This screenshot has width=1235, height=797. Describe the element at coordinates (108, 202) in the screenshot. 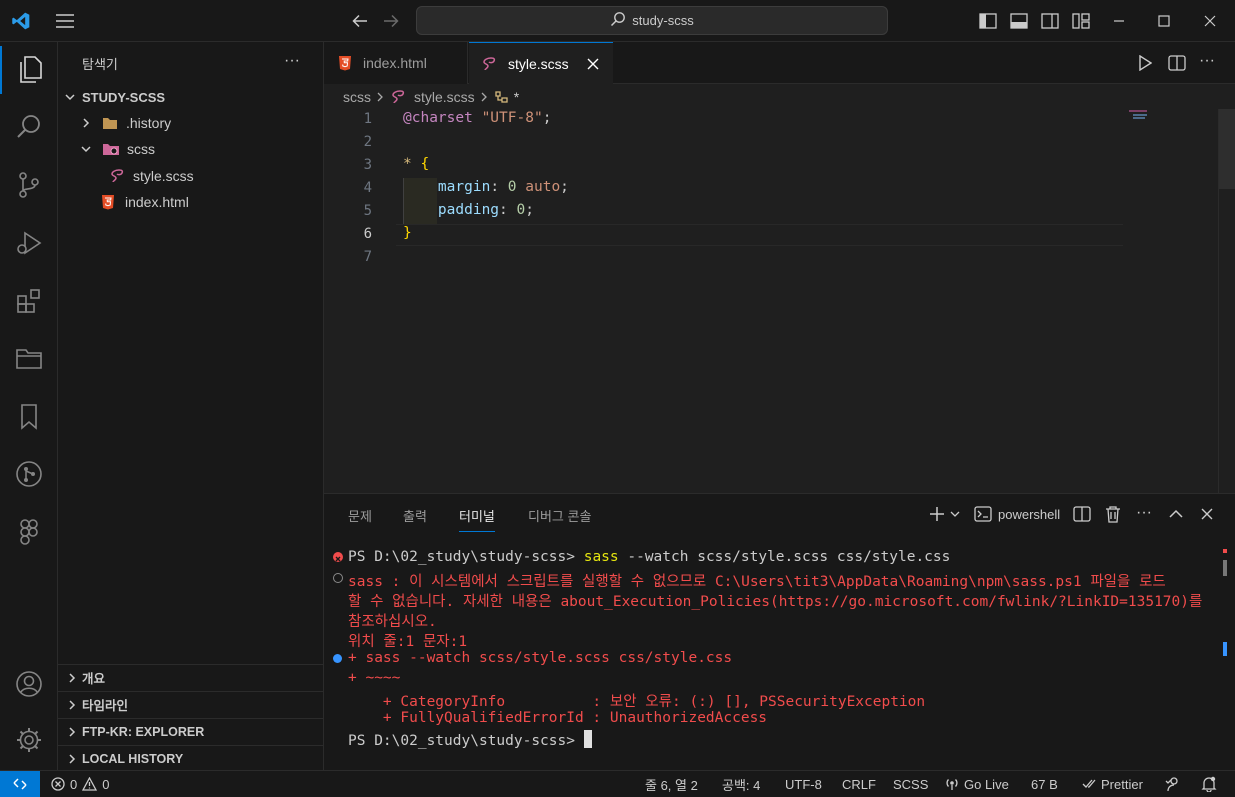

I see `html5-icon` at that location.